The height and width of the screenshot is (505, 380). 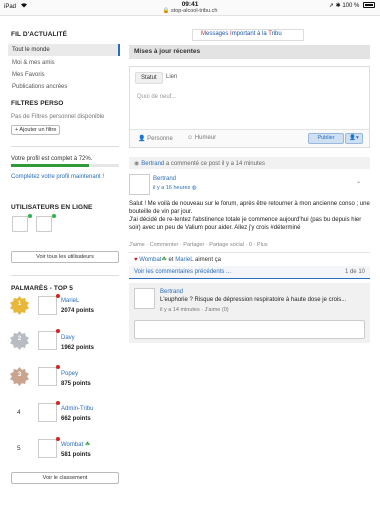 What do you see at coordinates (136, 260) in the screenshot?
I see `heart-icon: ♥` at bounding box center [136, 260].